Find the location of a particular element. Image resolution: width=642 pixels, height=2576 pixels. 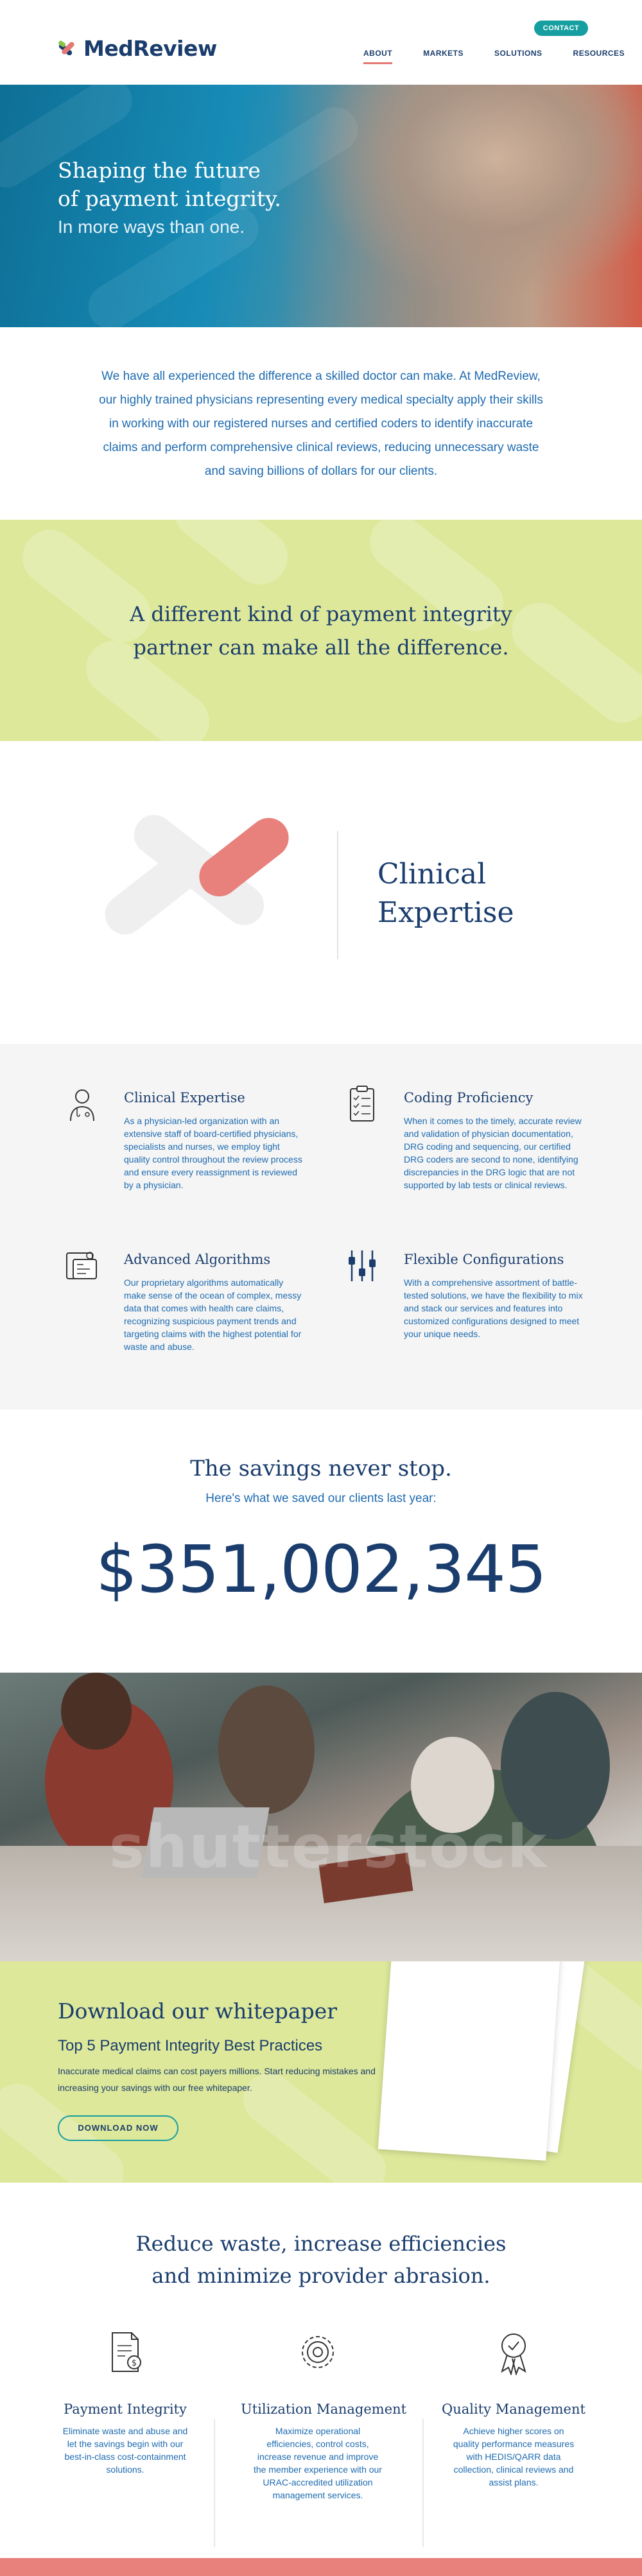

x-brand-mark is located at coordinates (199, 882).